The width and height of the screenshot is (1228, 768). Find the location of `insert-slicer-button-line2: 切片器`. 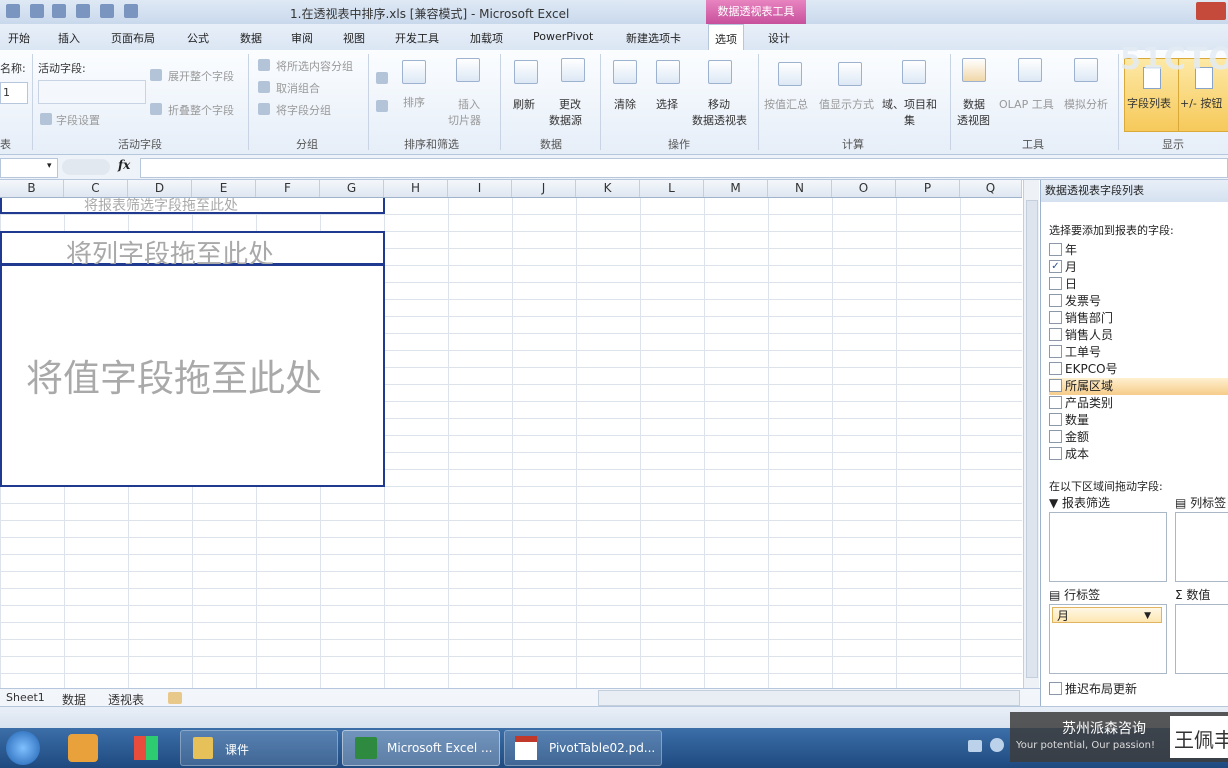

insert-slicer-button-line2: 切片器 is located at coordinates (464, 120).